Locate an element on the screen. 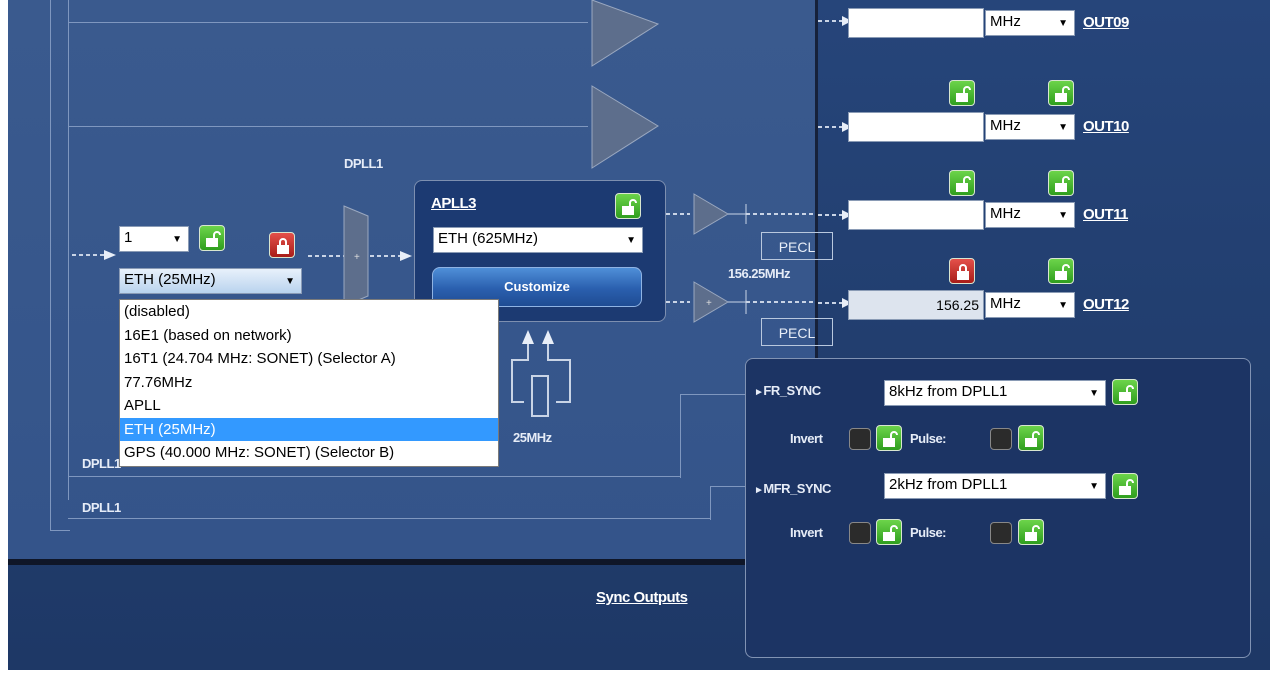  out12-freq-field: 156.25 is located at coordinates (916, 305).